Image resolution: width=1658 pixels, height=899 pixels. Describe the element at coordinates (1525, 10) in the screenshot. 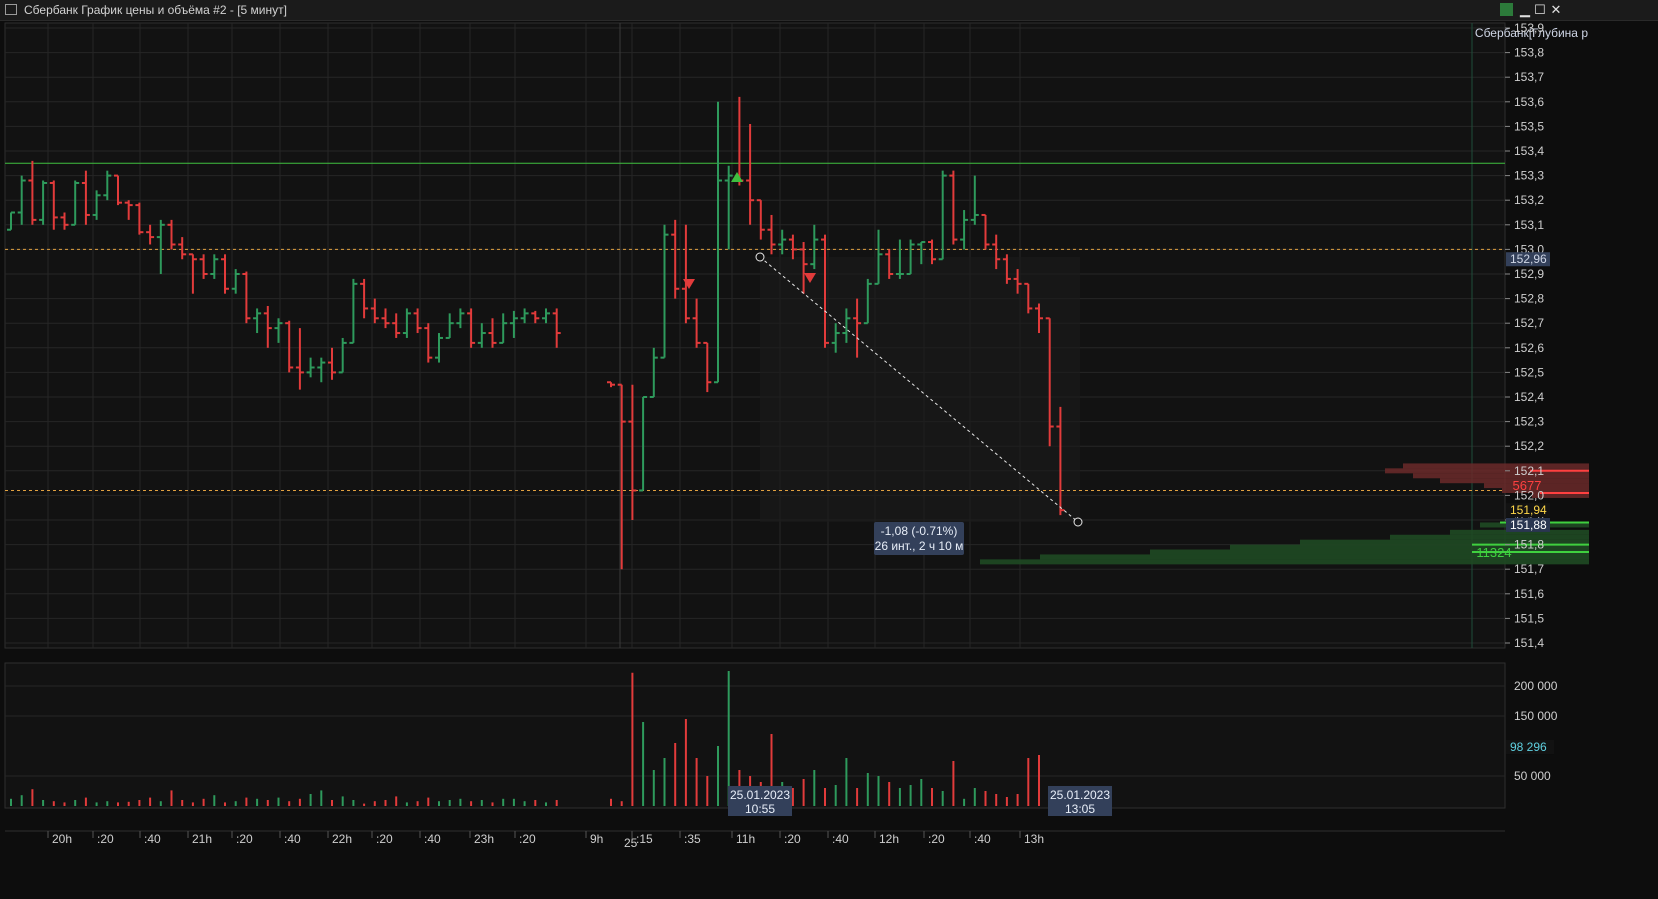

I see `minimize-button: ▁` at that location.